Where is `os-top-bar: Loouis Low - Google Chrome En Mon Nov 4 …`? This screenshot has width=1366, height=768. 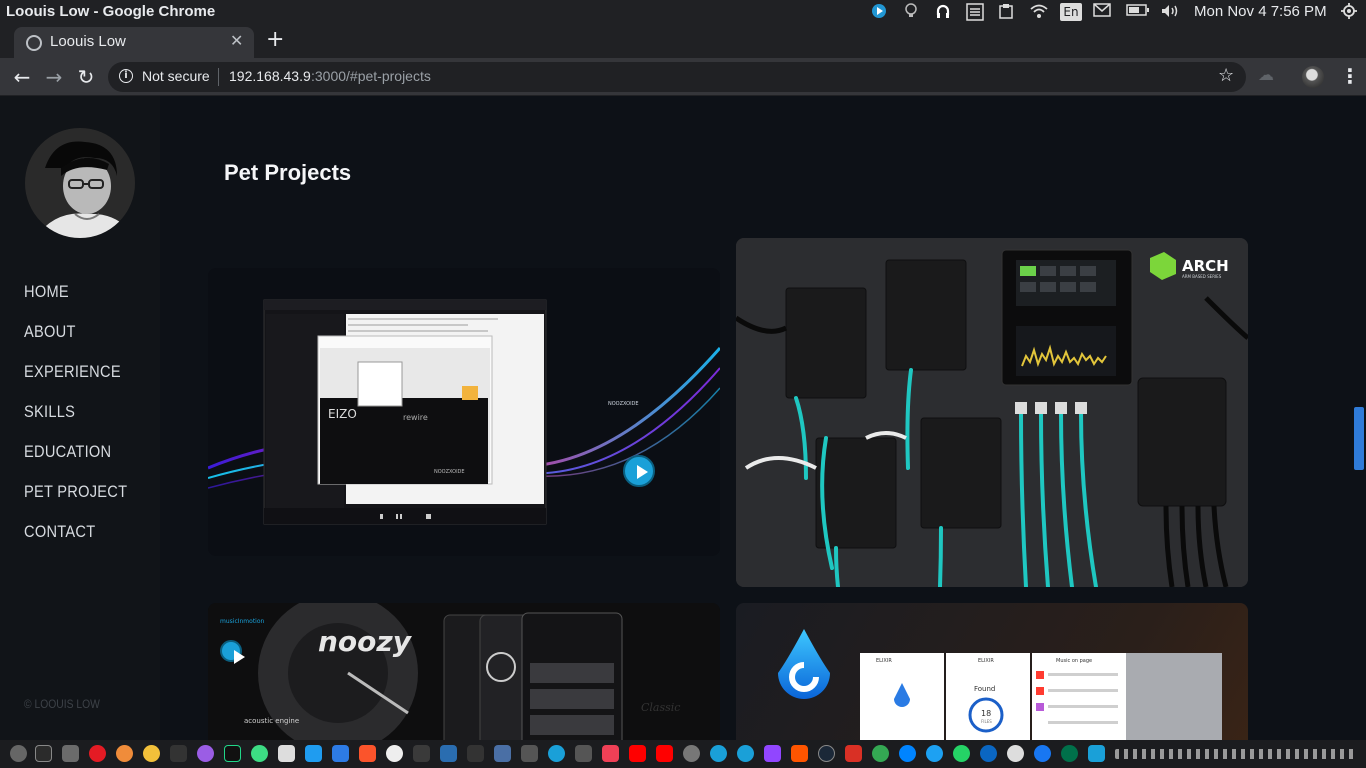
os-top-bar: Loouis Low - Google Chrome En Mon Nov 4 … is located at coordinates (683, 12).